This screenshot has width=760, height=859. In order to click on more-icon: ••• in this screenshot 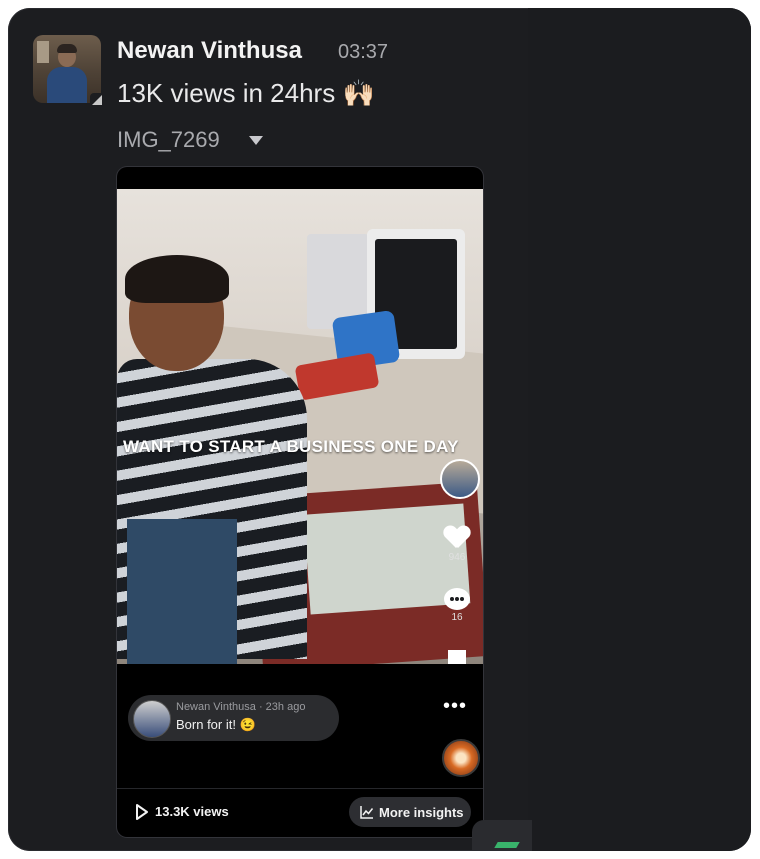, I will do `click(455, 706)`.